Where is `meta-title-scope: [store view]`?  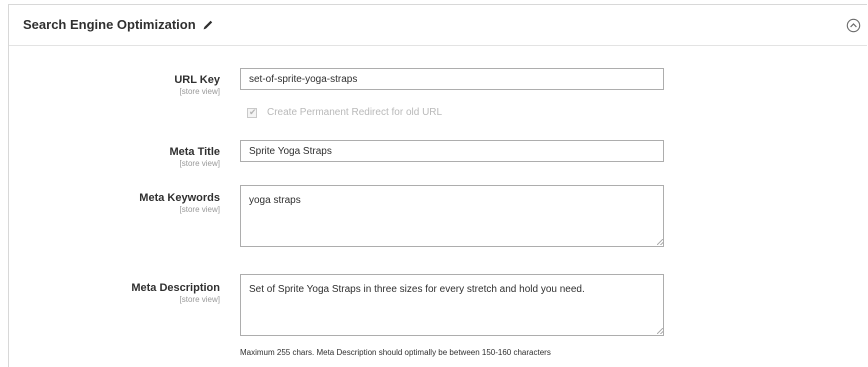
meta-title-scope: [store view] is located at coordinates (199, 163).